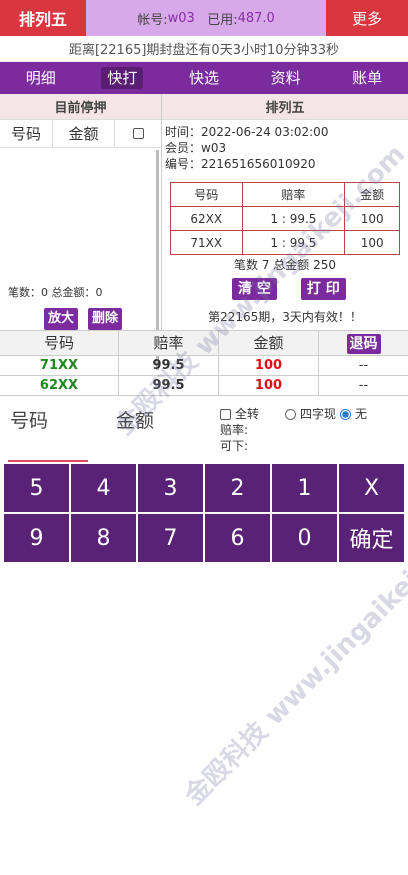 The image size is (408, 875). Describe the element at coordinates (103, 488) in the screenshot. I see `key-4: 4` at that location.